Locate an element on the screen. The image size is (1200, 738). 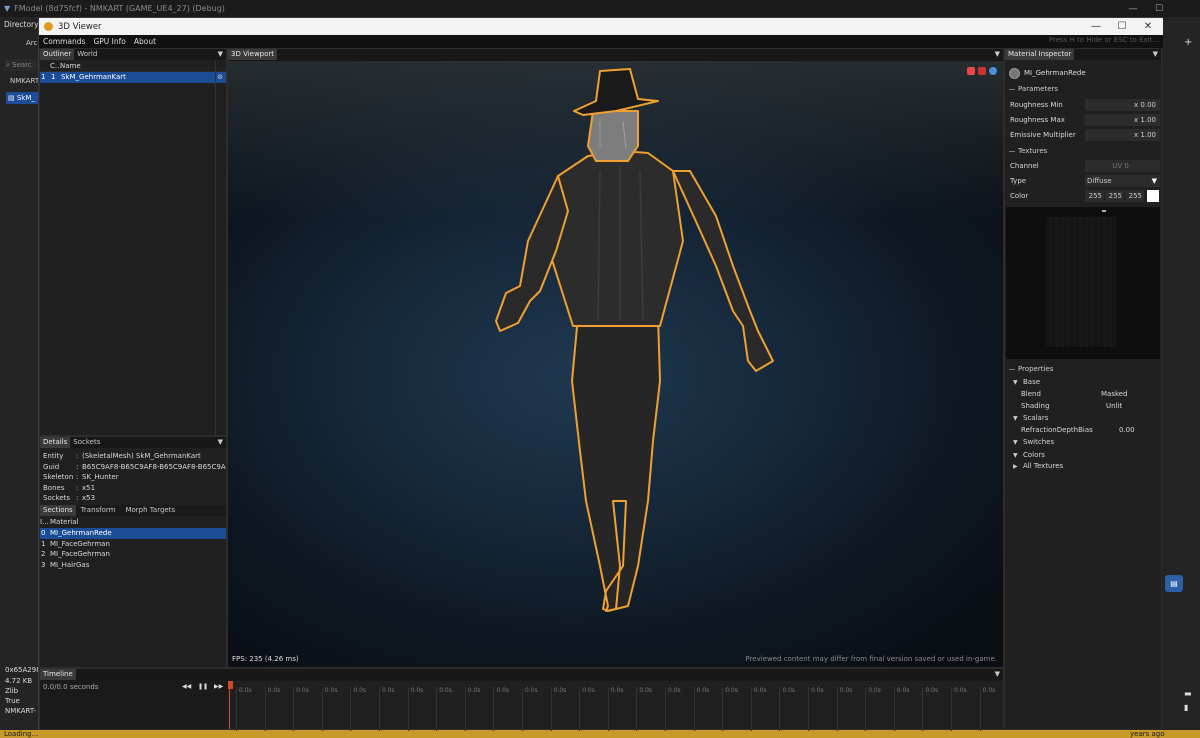
rewind-button: ◀◀ is located at coordinates (186, 686).